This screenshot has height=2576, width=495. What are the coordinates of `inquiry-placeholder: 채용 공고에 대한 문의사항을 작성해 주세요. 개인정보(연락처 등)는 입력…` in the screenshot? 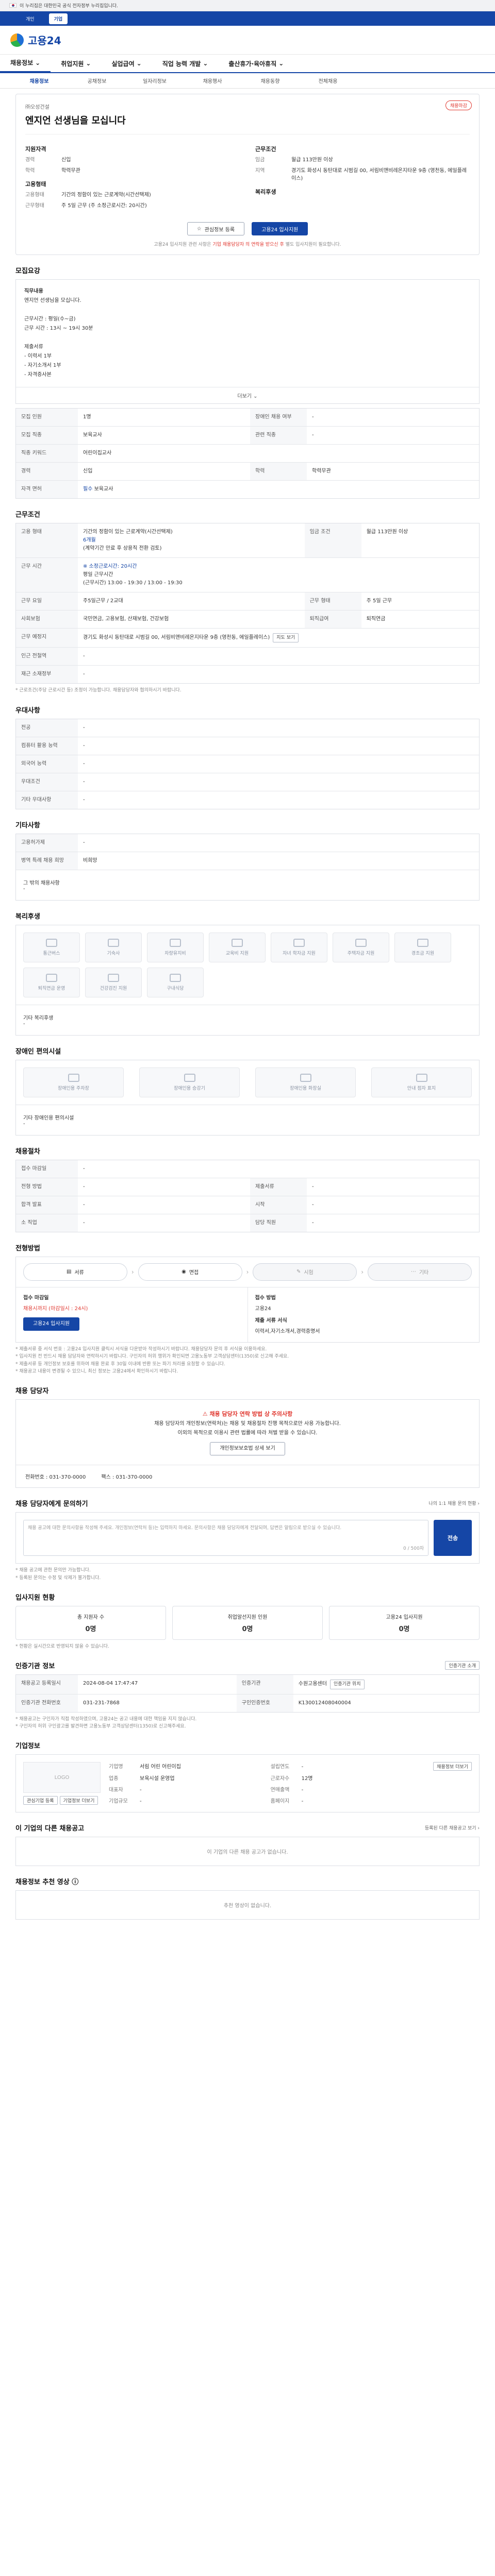 It's located at (185, 1528).